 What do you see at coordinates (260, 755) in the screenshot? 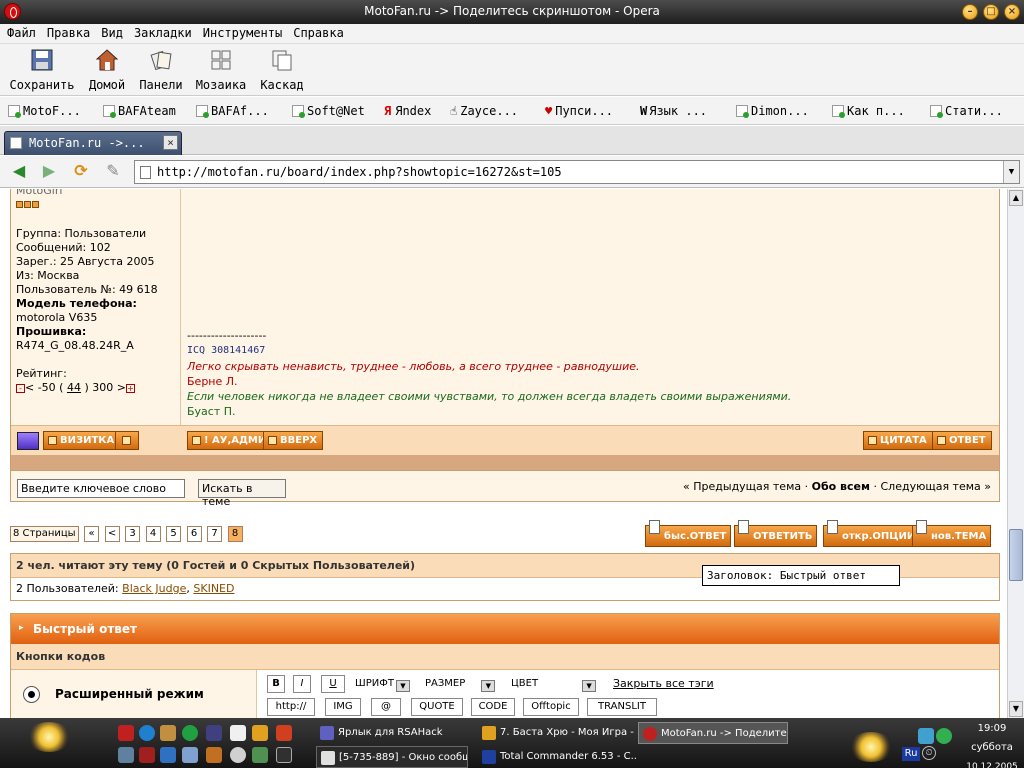
I see `terminal-icon` at bounding box center [260, 755].